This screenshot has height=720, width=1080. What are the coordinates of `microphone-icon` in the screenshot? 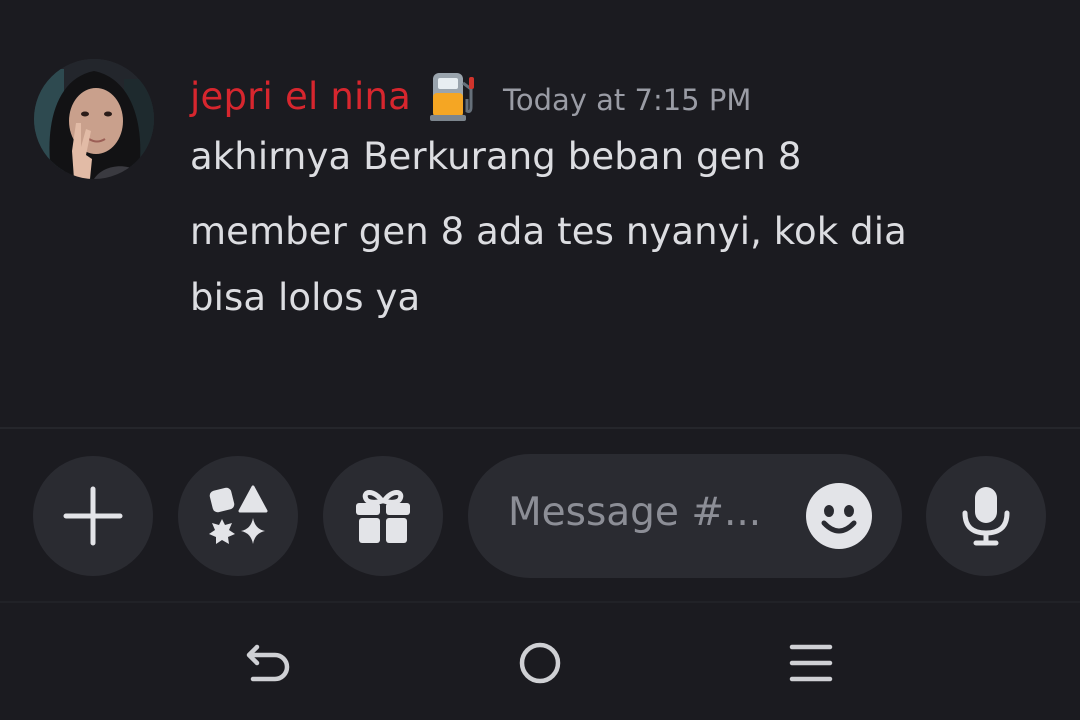 It's located at (986, 516).